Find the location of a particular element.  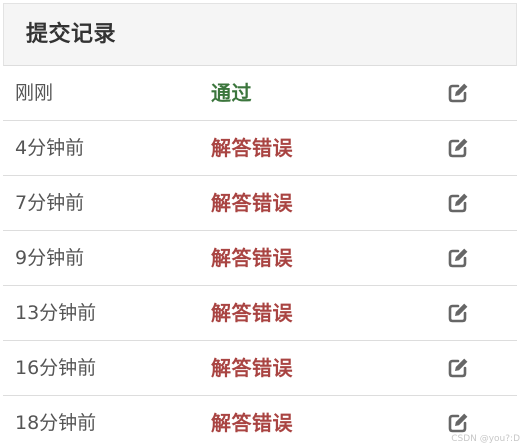

submission-time: 9分钟前 is located at coordinates (50, 258).